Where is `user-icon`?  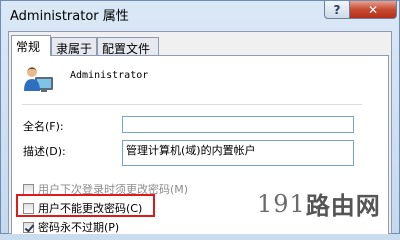 user-icon is located at coordinates (38, 79).